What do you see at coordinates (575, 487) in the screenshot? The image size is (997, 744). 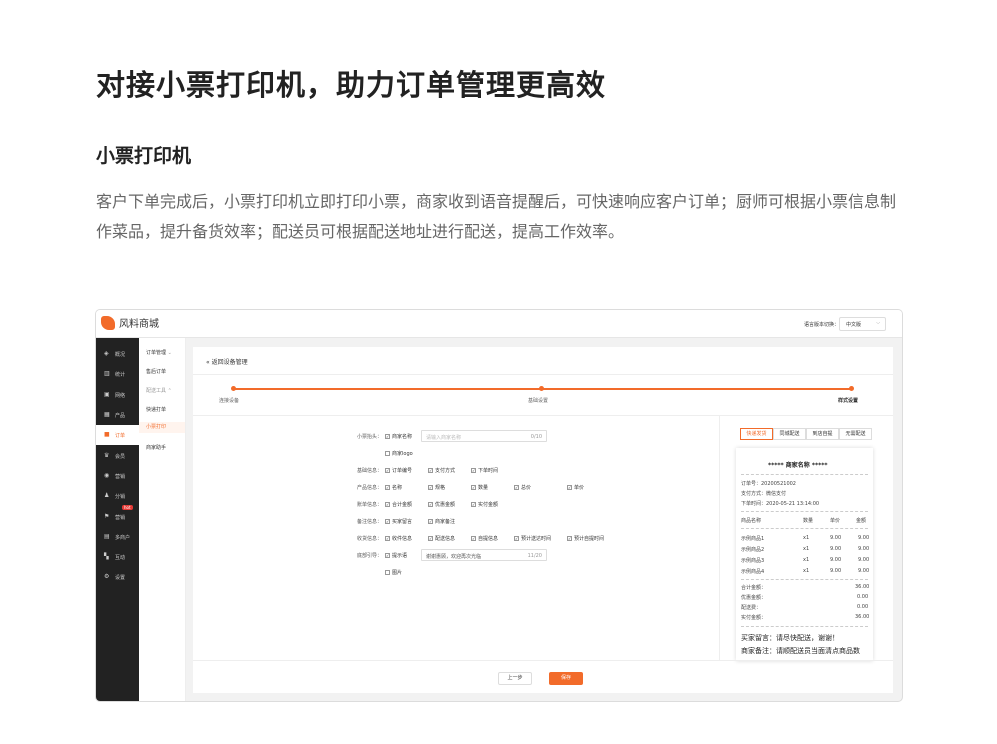 I see `checkbox-unit-price: ✓ 单价` at bounding box center [575, 487].